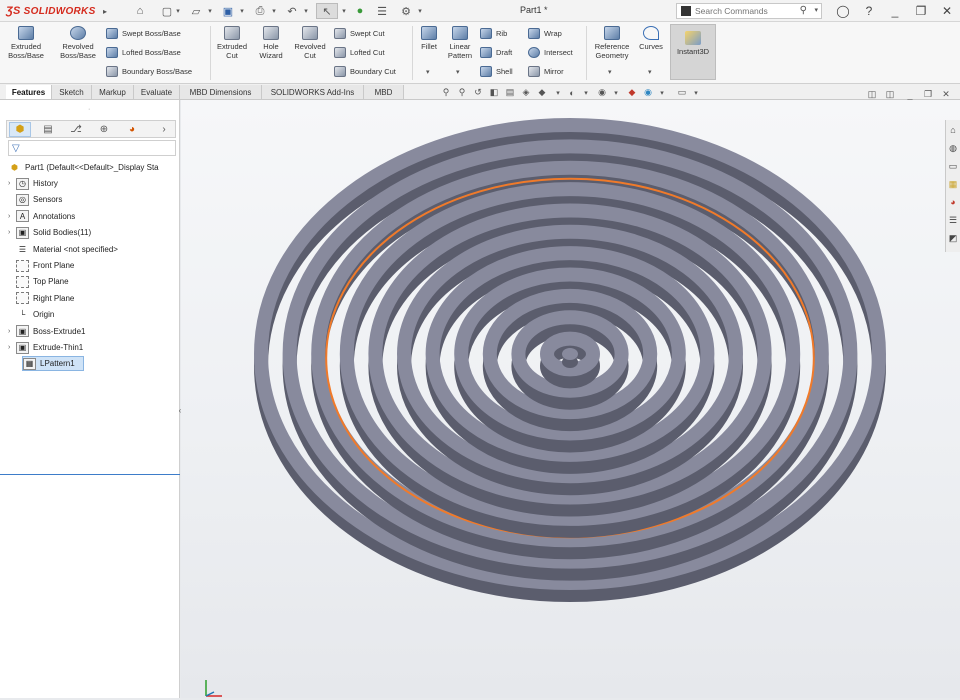  I want to click on close-button: ✕, so click(947, 11).